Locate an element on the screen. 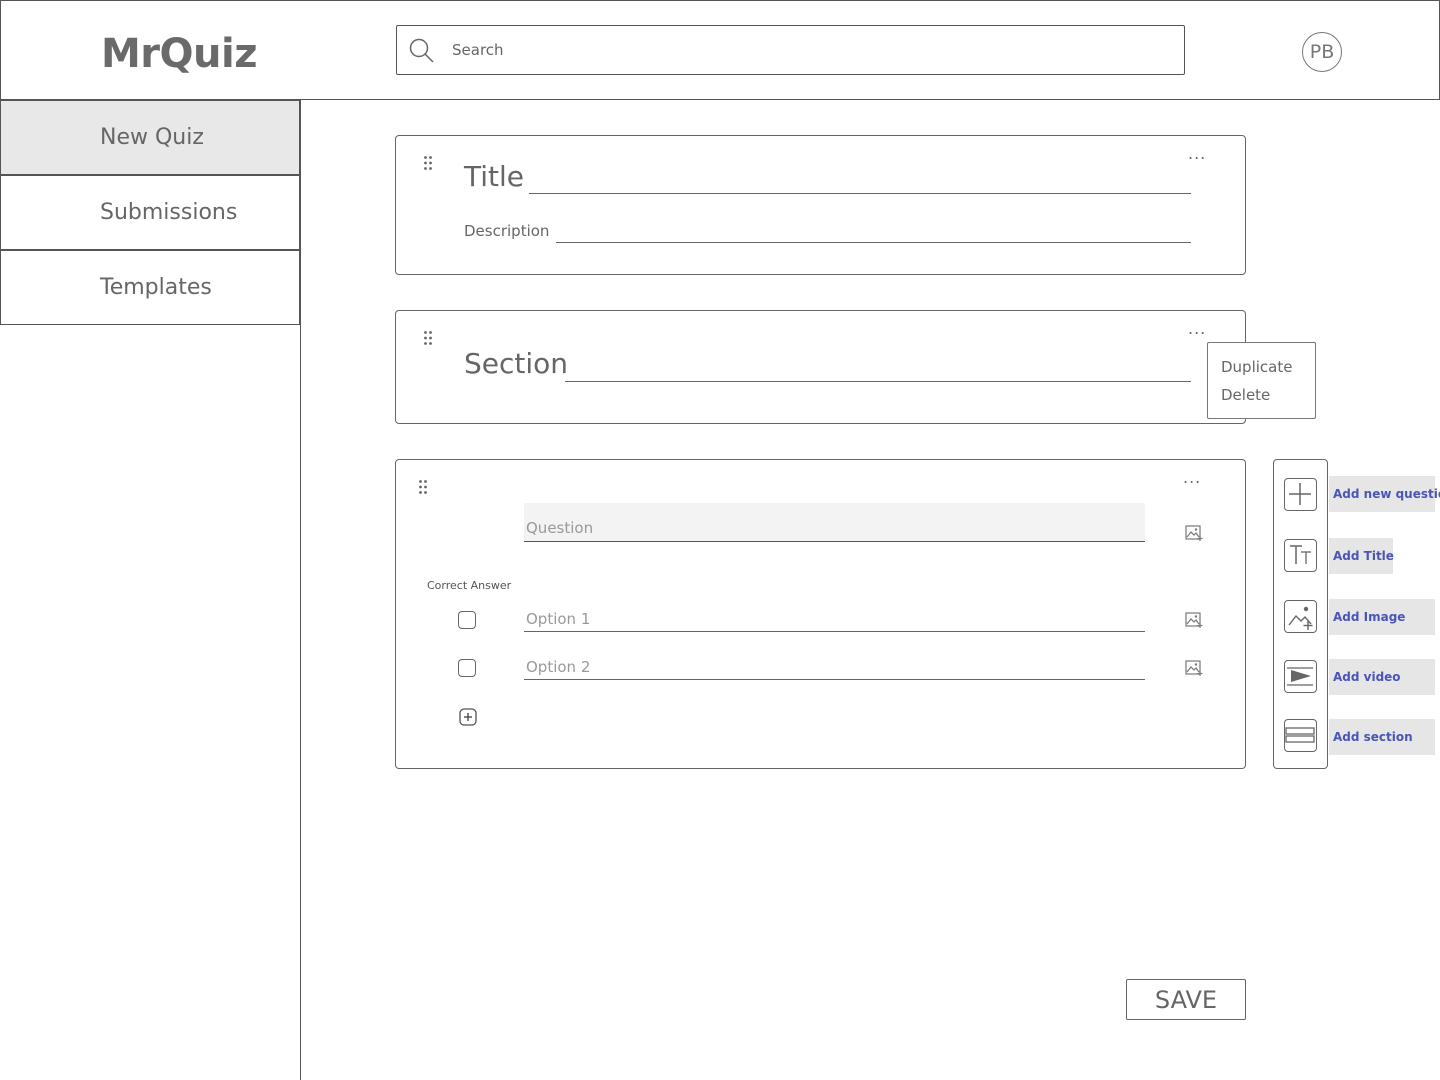 The height and width of the screenshot is (1080, 1440). add-section-button is located at coordinates (1300, 735).